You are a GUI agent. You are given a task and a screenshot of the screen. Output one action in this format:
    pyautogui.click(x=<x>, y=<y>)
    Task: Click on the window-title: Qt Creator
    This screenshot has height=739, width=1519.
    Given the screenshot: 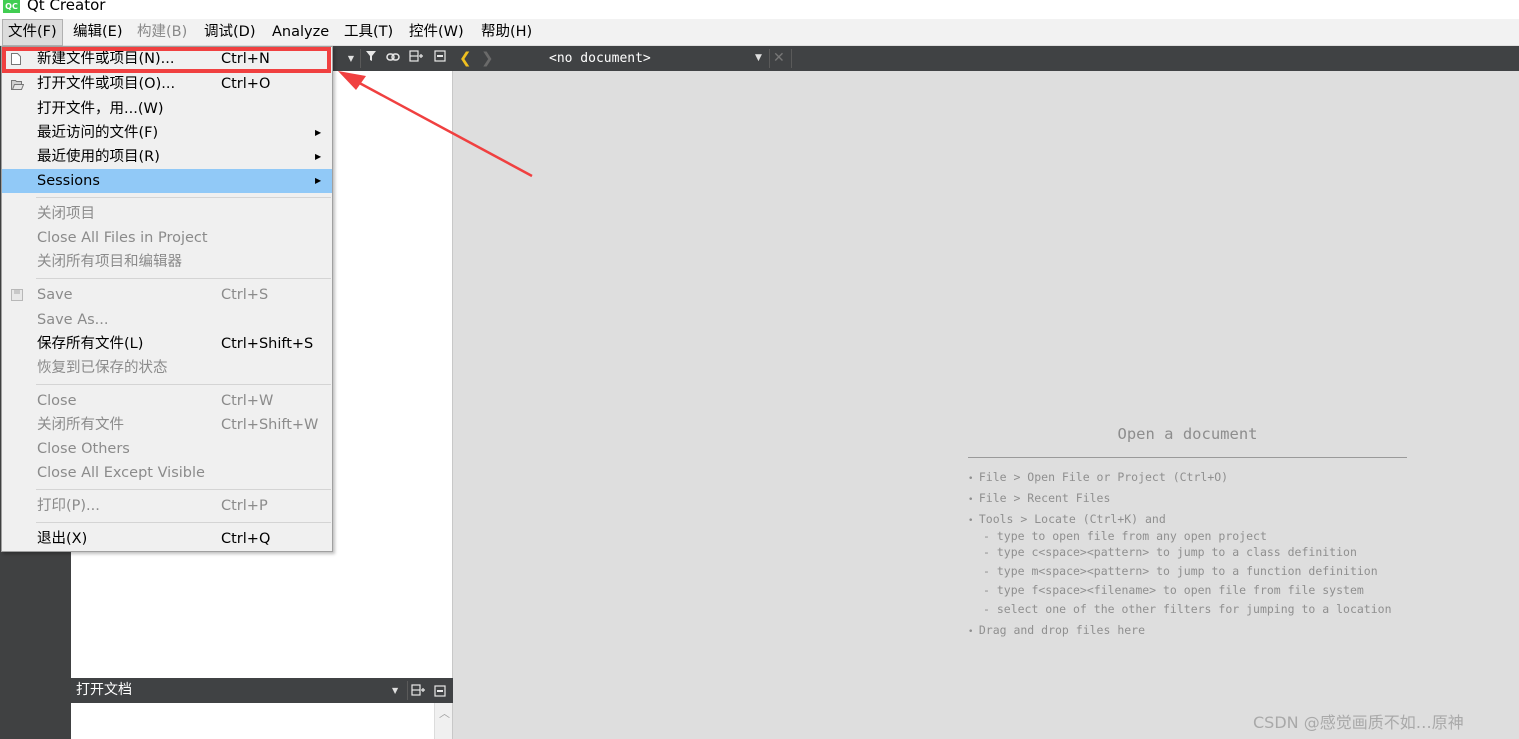 What is the action you would take?
    pyautogui.click(x=66, y=7)
    